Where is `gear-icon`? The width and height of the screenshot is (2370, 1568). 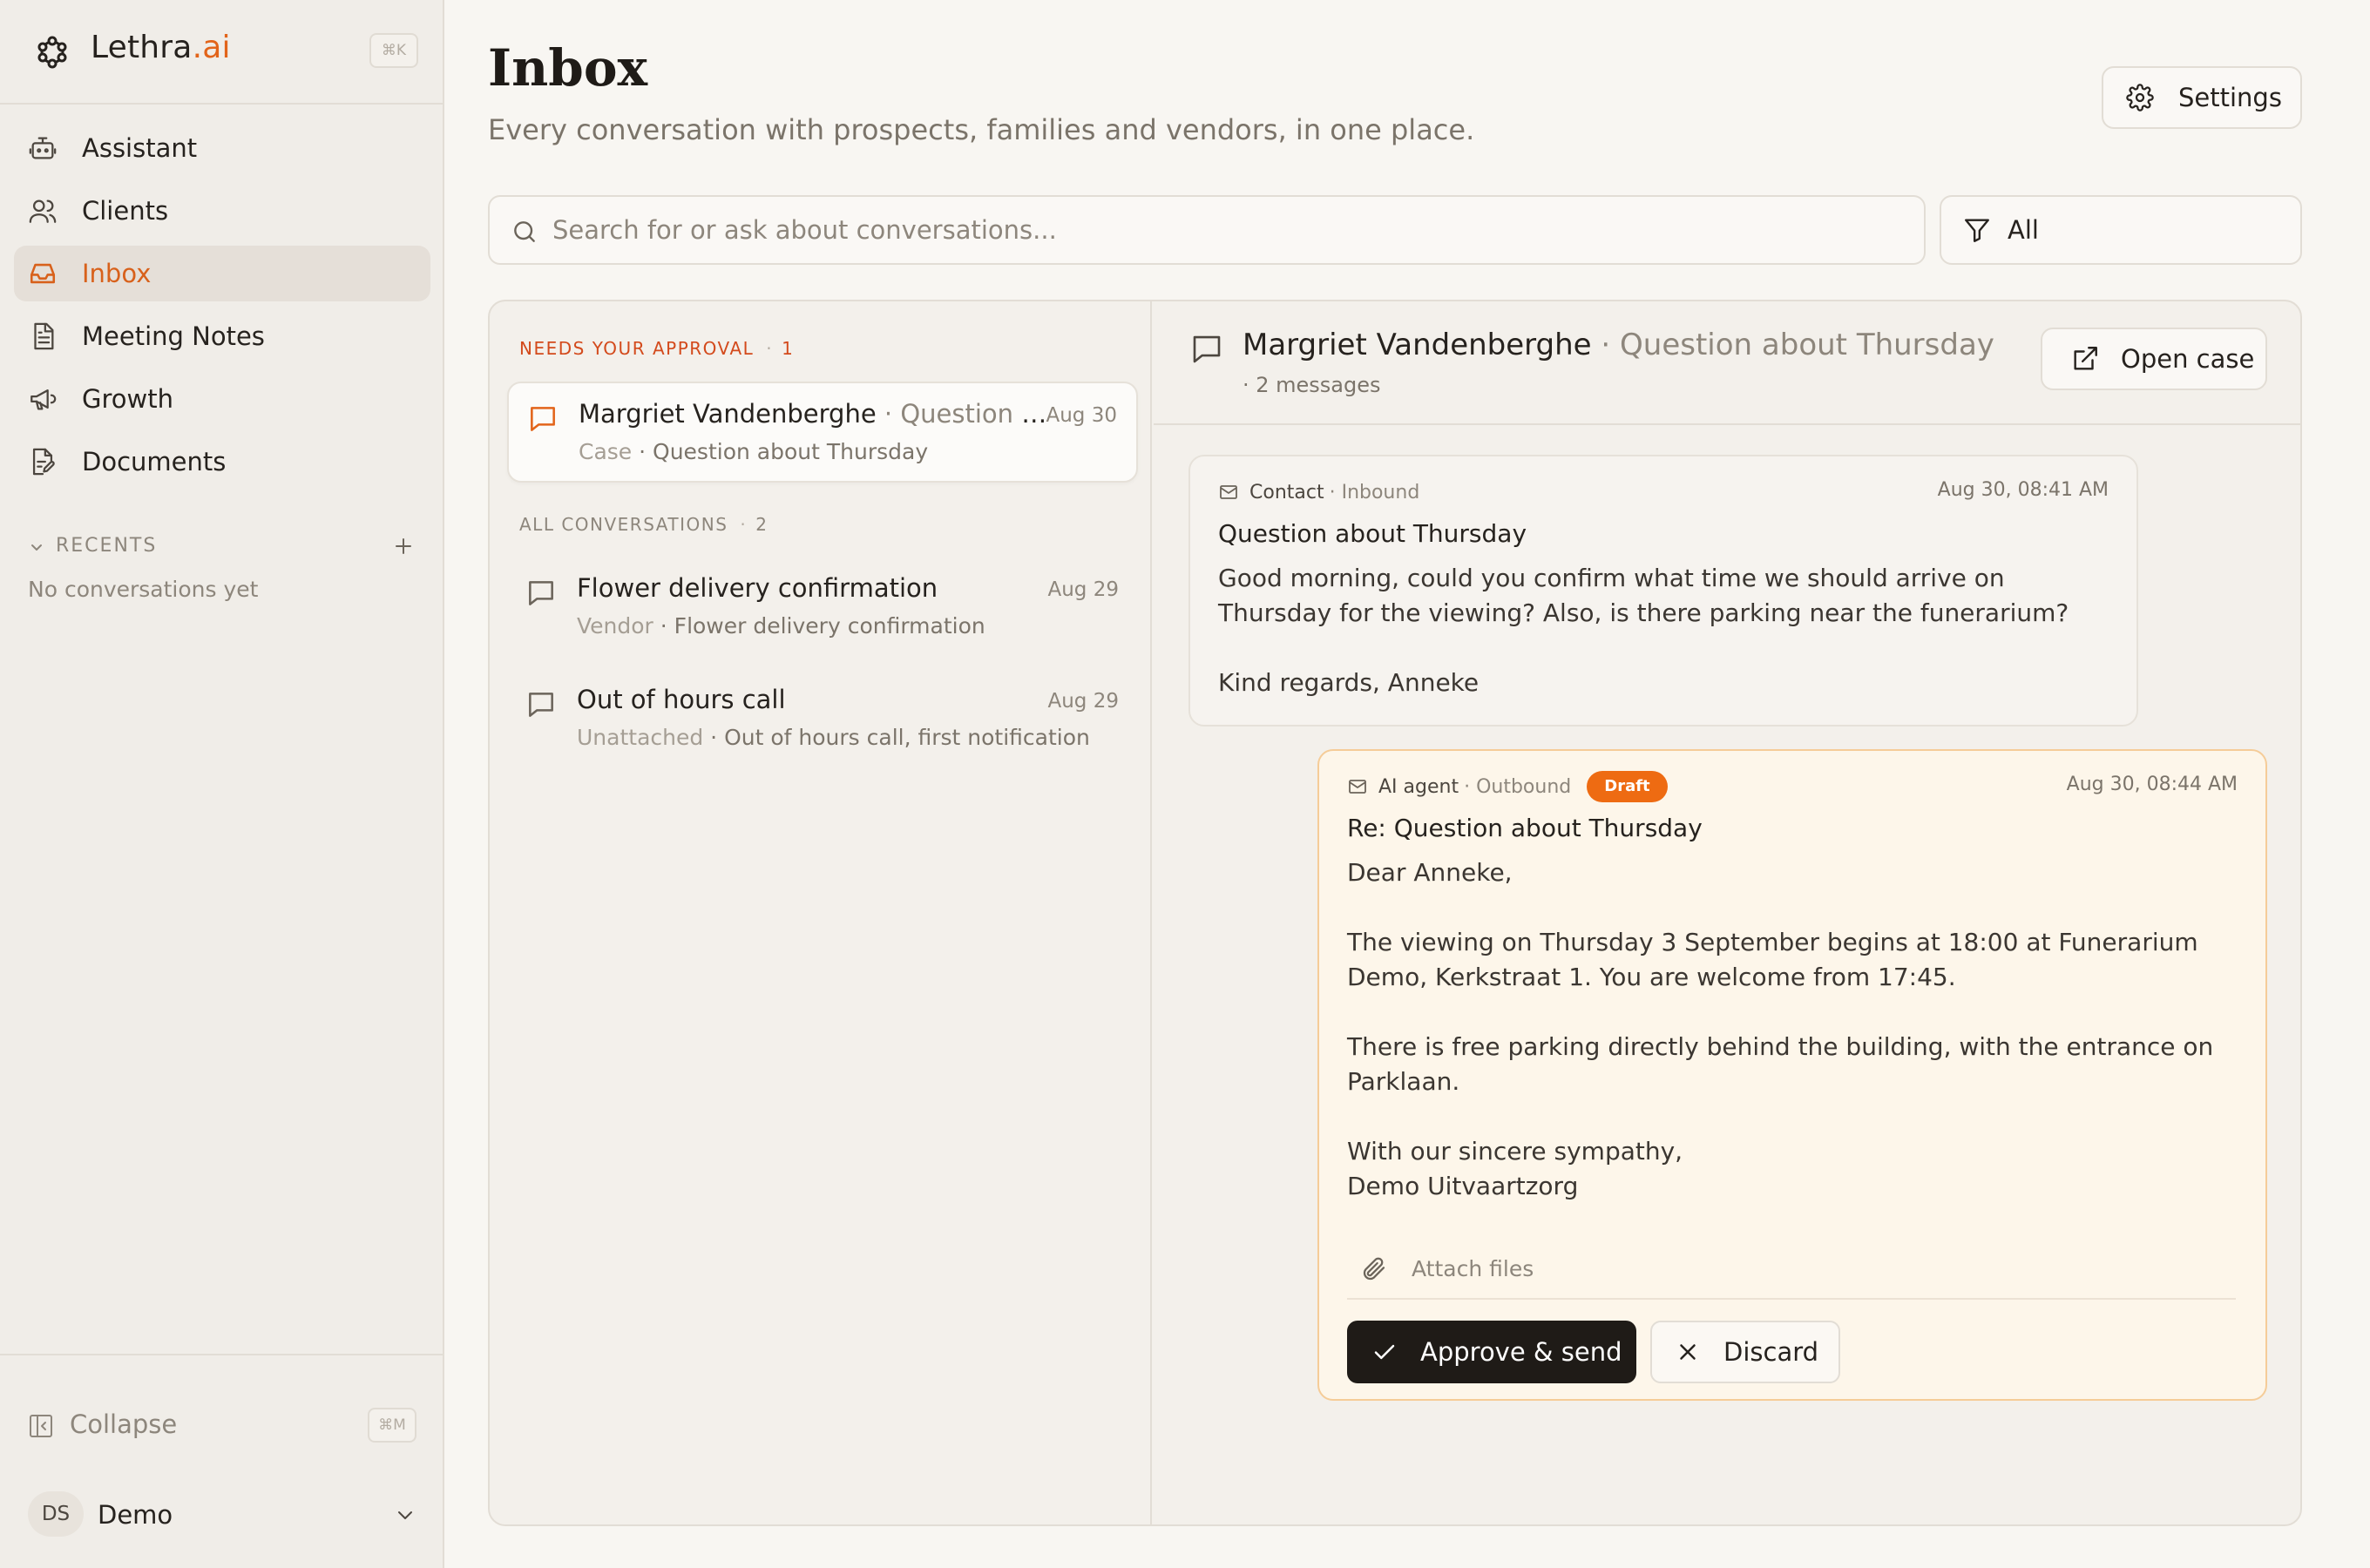
gear-icon is located at coordinates (2140, 98).